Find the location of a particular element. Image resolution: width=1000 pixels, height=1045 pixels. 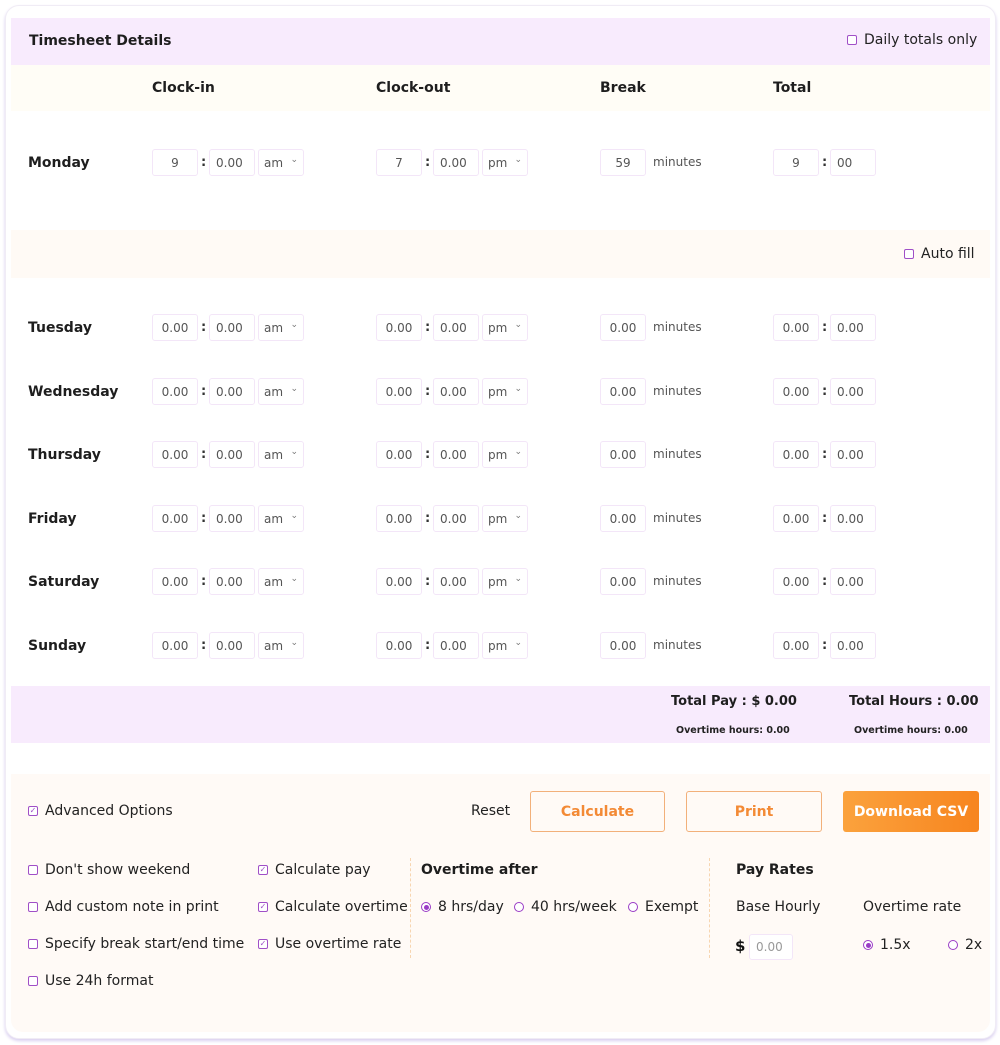

calculate-pay-checkbox: ✓ Calculate pay is located at coordinates (314, 870).